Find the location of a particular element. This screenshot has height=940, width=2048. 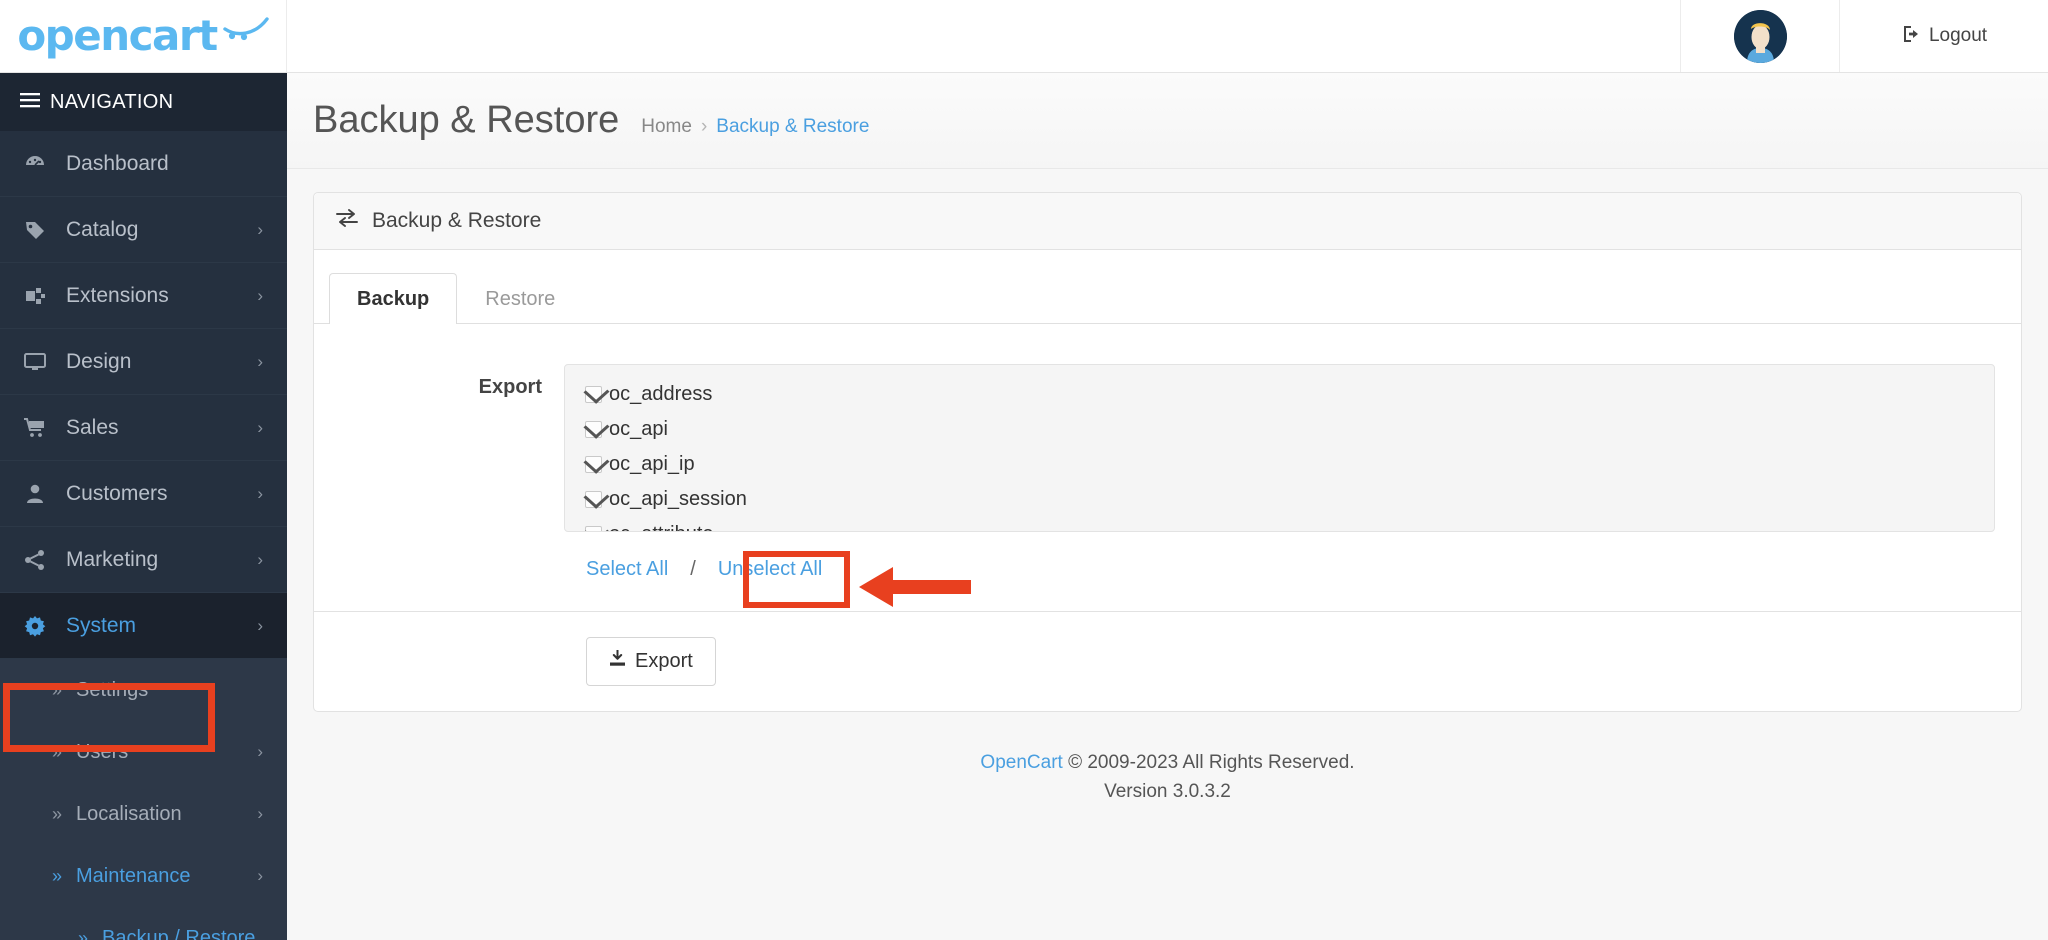

gear-icon is located at coordinates (35, 626).